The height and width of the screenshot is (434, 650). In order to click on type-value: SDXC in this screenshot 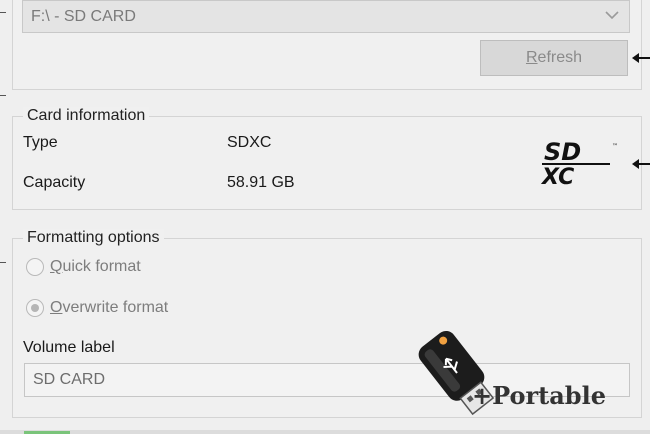, I will do `click(249, 142)`.